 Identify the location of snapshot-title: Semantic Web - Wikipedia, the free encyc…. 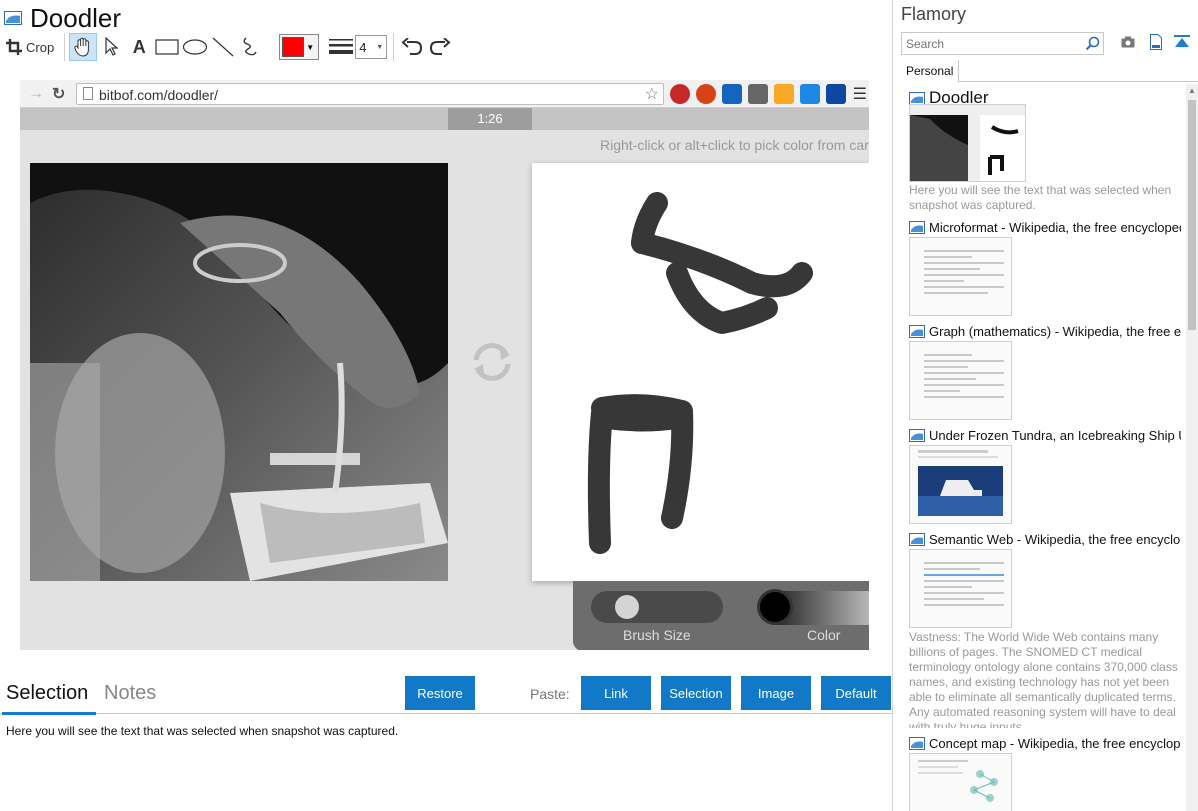
(1055, 539).